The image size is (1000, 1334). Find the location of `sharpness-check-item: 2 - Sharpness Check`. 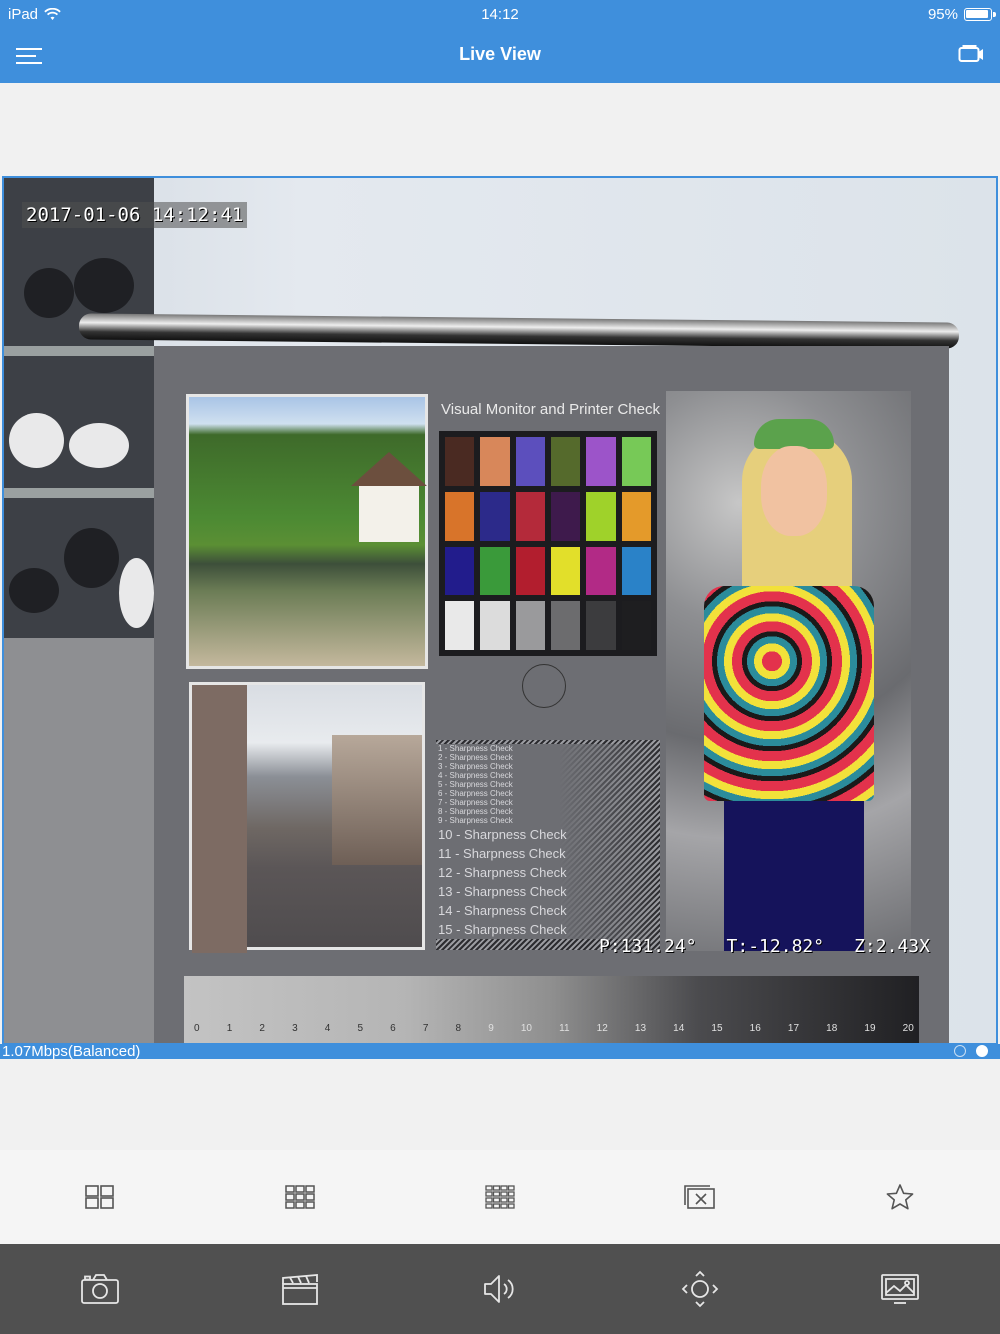

sharpness-check-item: 2 - Sharpness Check is located at coordinates (475, 757).